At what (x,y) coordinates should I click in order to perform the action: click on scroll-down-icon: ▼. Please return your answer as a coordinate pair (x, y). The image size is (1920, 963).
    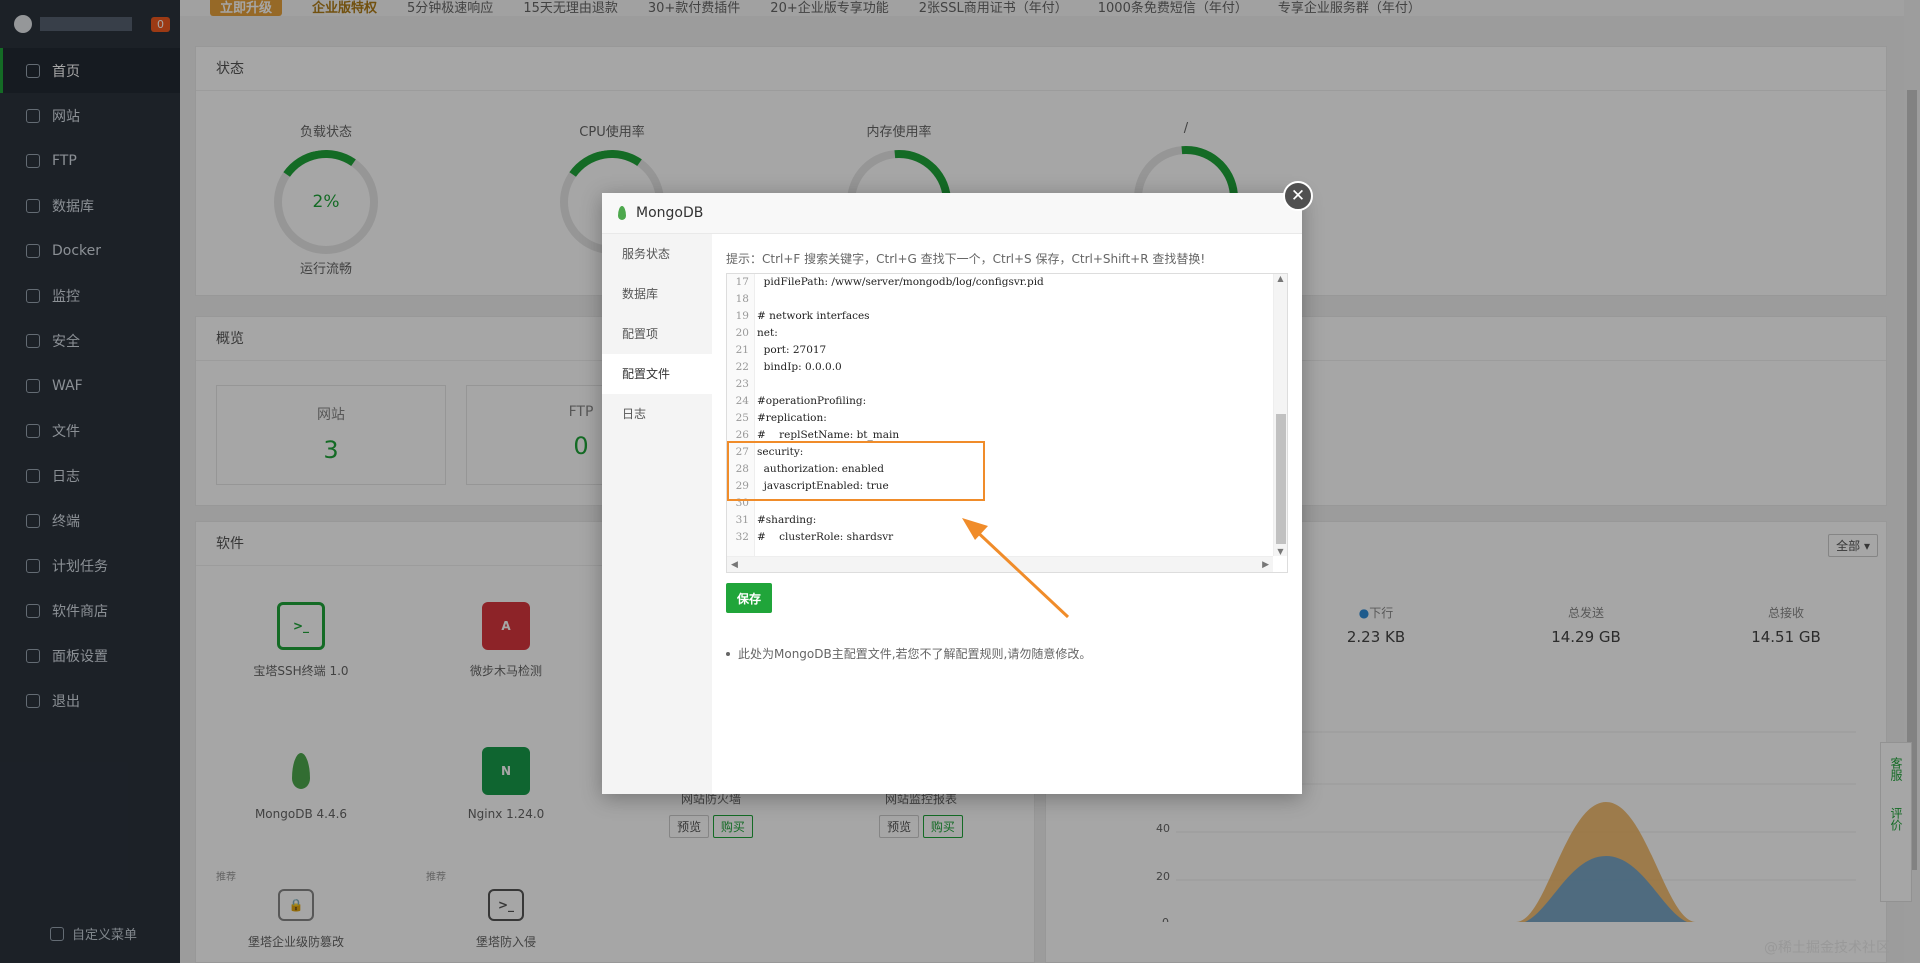
    Looking at the image, I should click on (1280, 551).